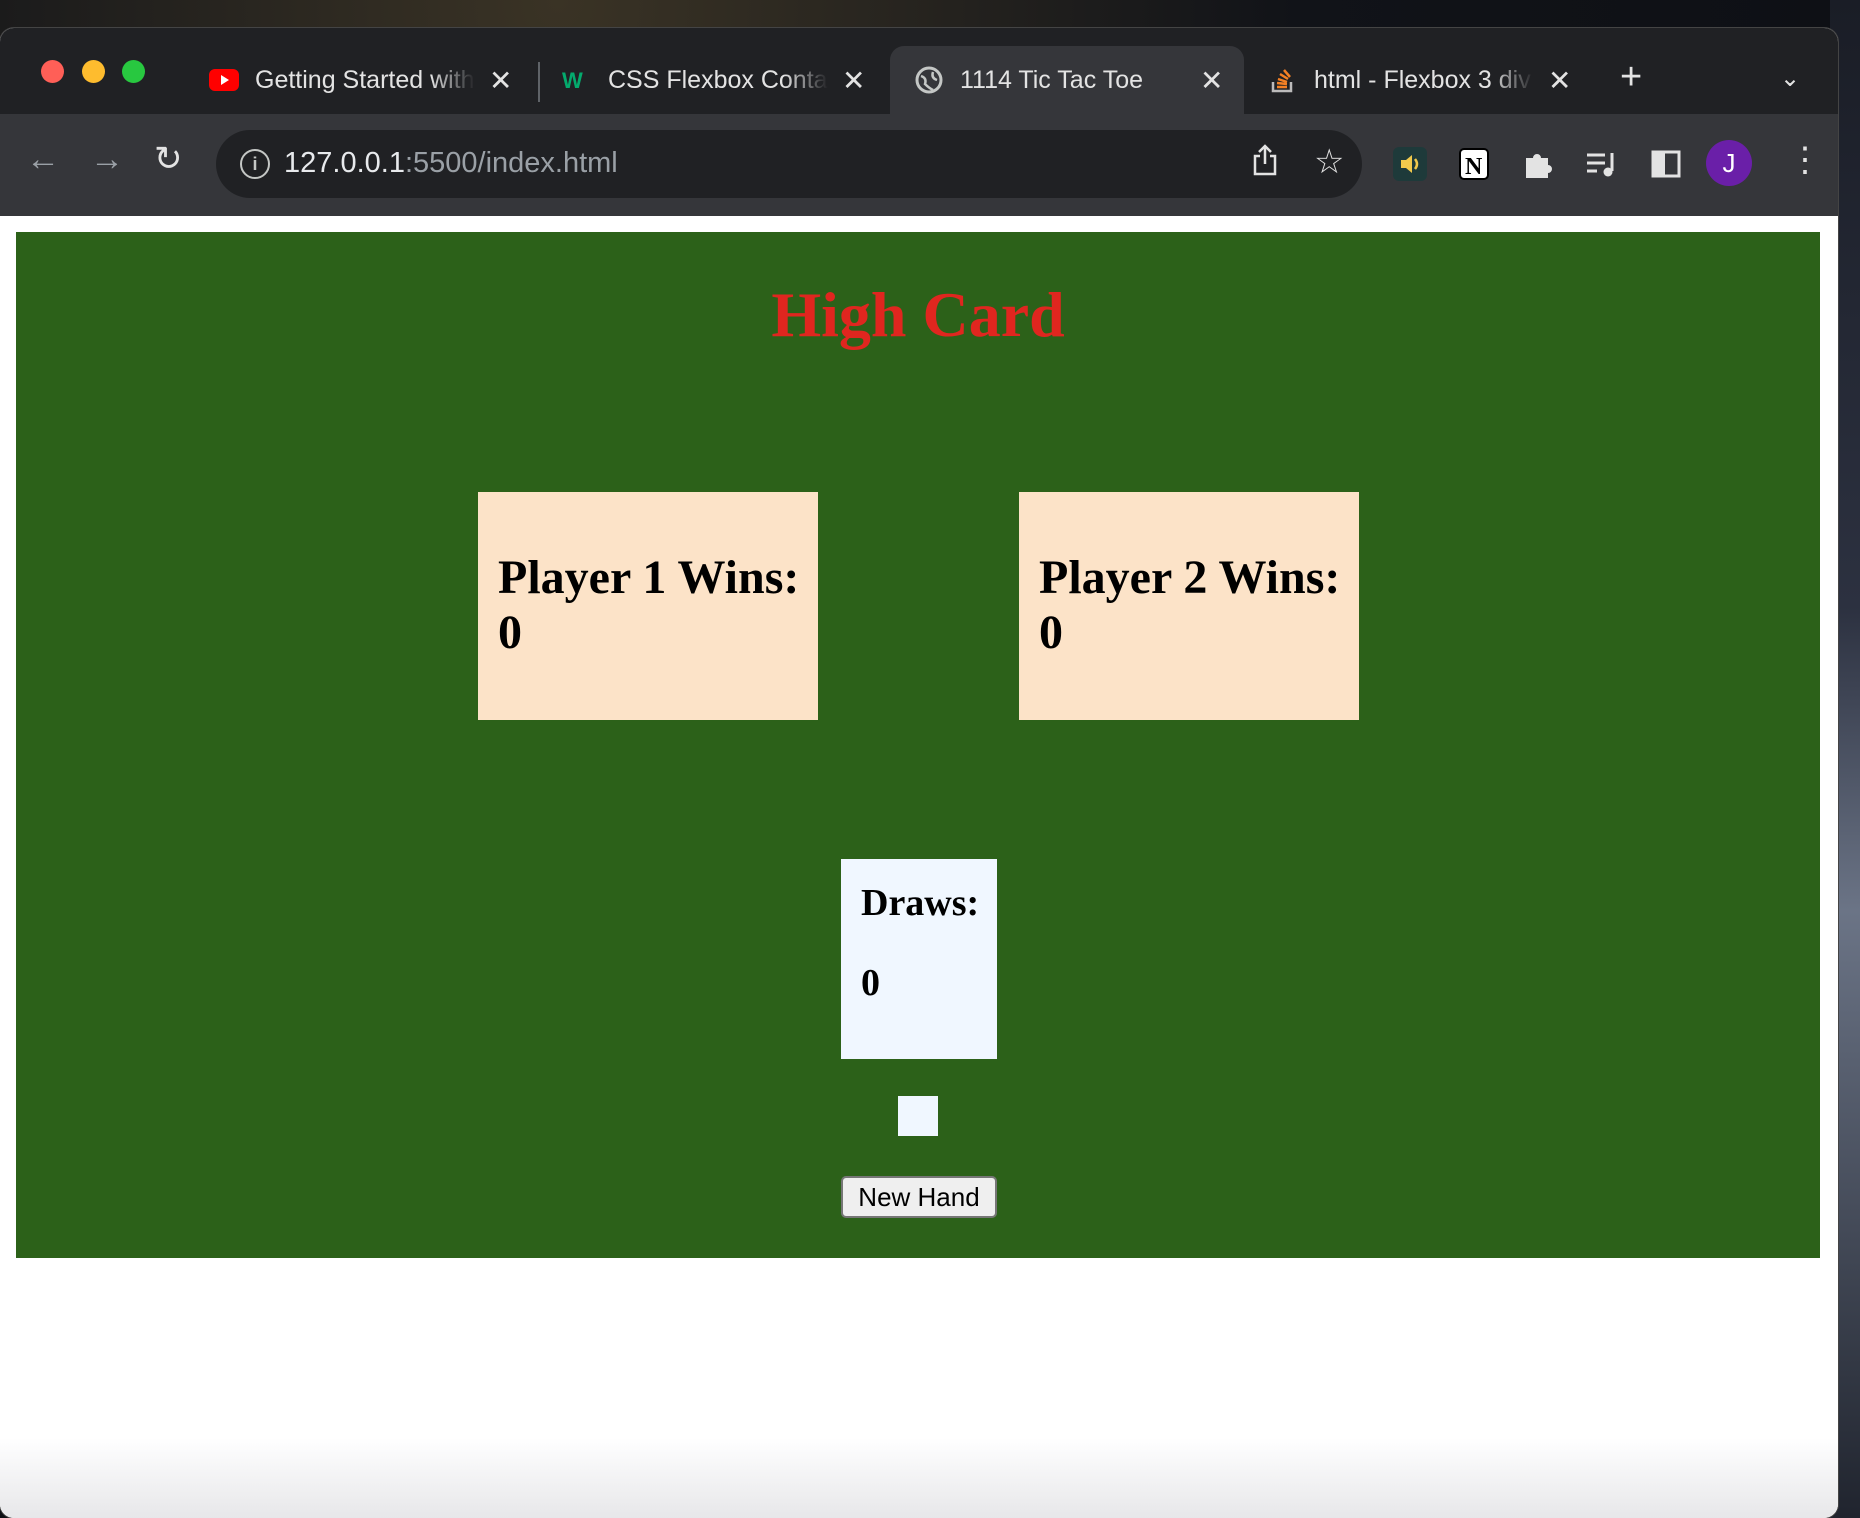  I want to click on player2-label: Player 2 Wins:, so click(1190, 577).